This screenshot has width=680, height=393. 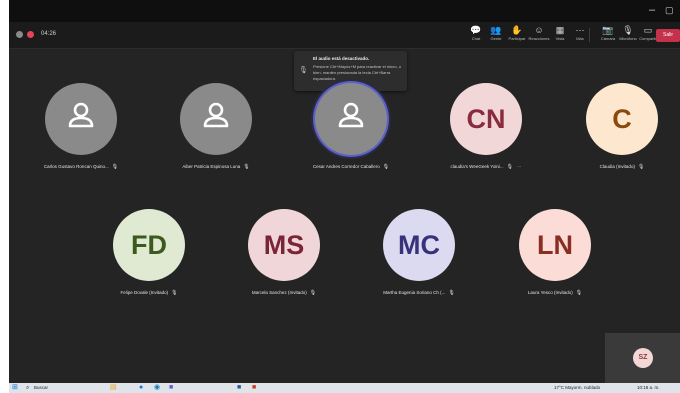 What do you see at coordinates (560, 38) in the screenshot?
I see `toolbar-button-label: Vista` at bounding box center [560, 38].